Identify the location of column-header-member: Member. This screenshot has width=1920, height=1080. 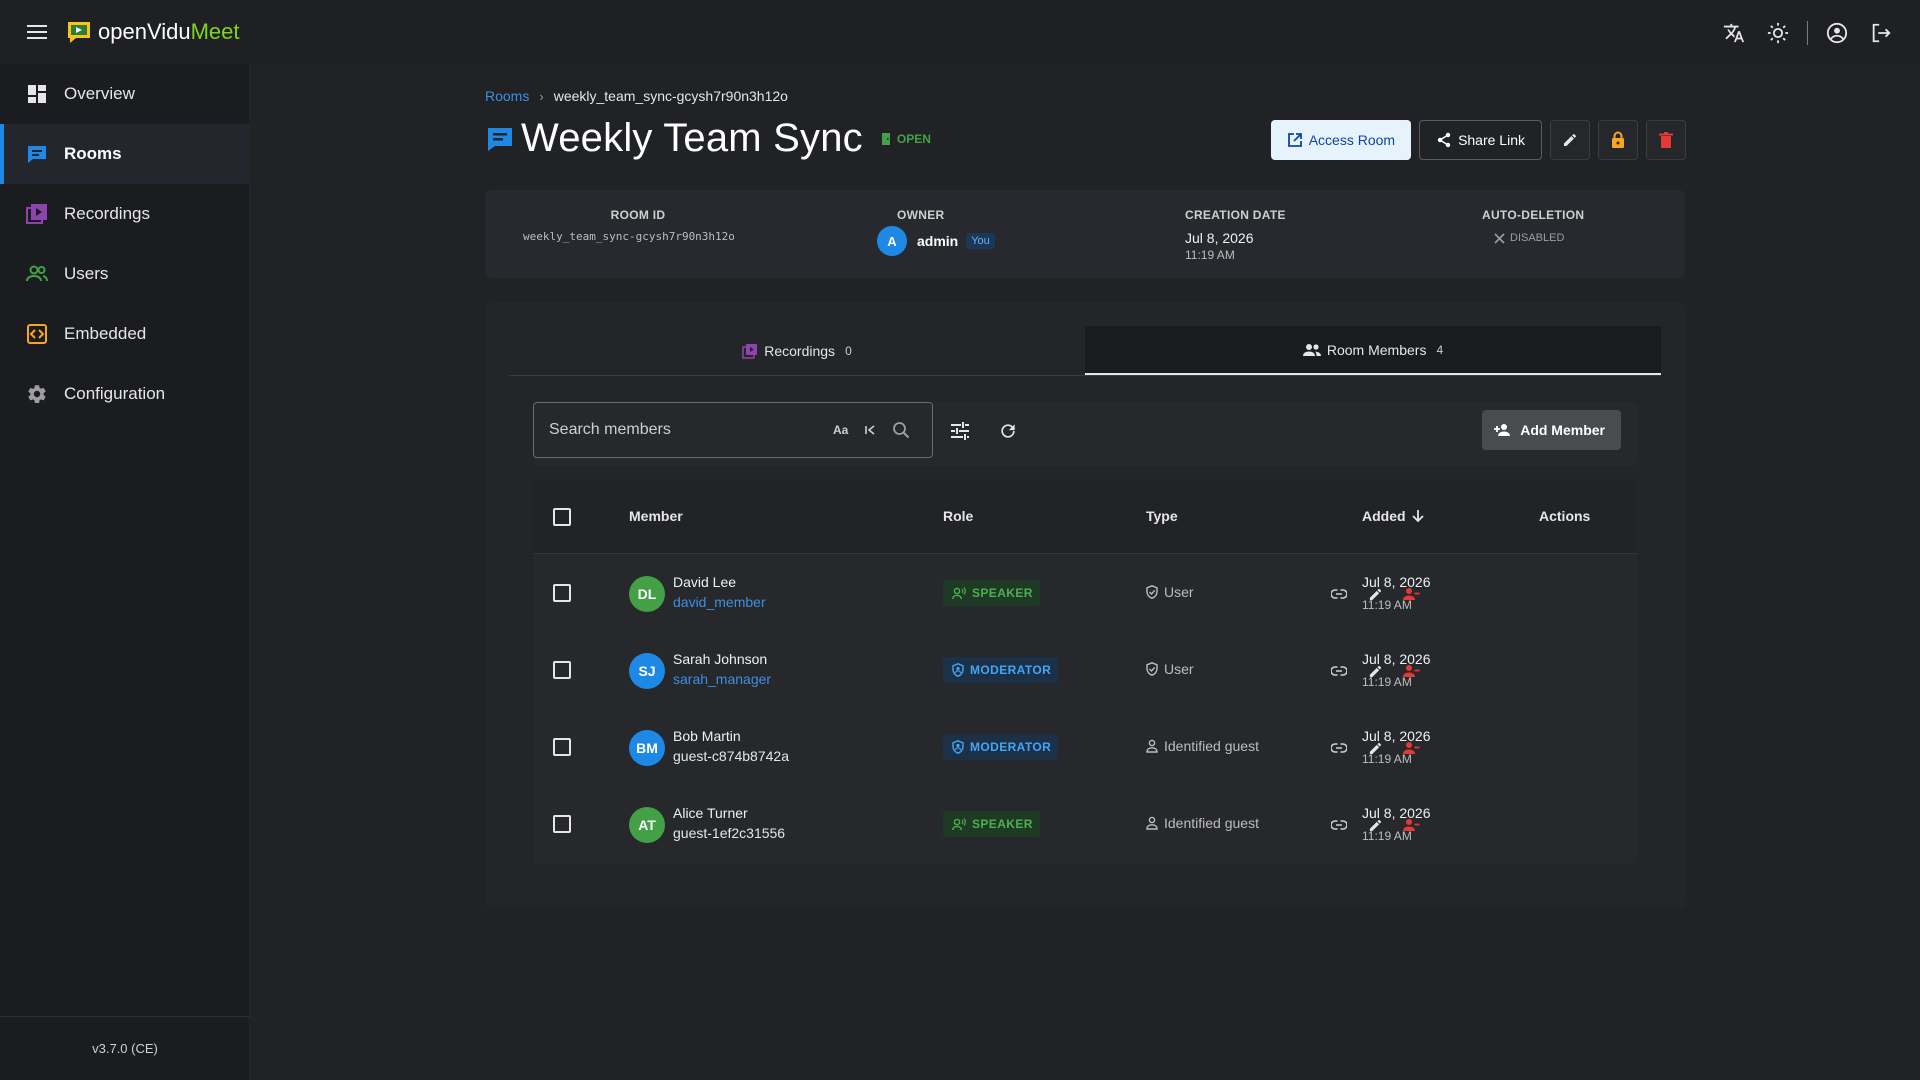
(656, 516).